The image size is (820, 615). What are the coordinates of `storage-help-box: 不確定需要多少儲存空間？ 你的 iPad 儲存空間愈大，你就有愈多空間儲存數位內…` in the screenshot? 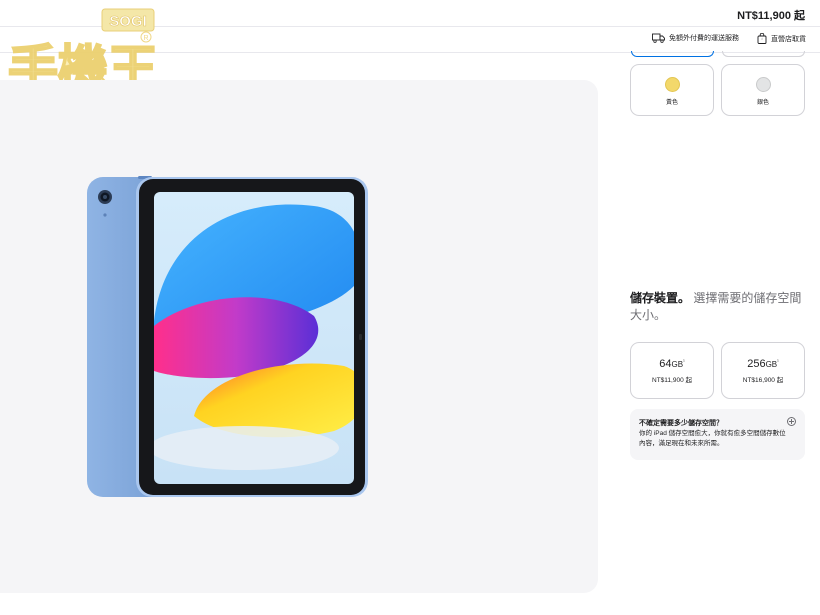 It's located at (717, 434).